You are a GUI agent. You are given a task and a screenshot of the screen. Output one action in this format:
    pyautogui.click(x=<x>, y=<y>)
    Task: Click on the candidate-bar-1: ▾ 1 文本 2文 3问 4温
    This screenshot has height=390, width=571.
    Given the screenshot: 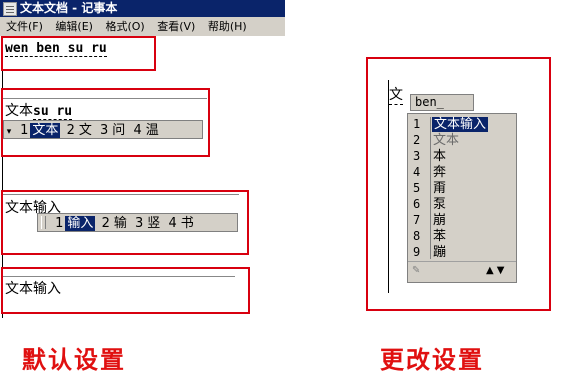 What is the action you would take?
    pyautogui.click(x=103, y=129)
    